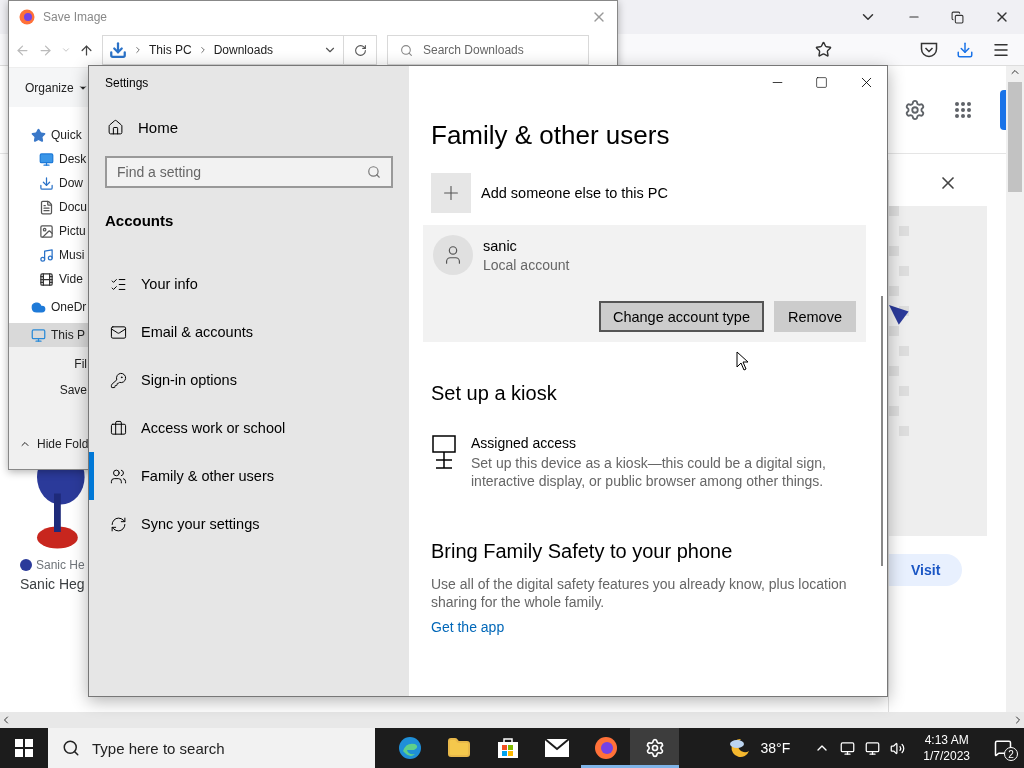 Image resolution: width=1024 pixels, height=768 pixels. Describe the element at coordinates (241, 332) in the screenshot. I see `nav-item: Email & accounts` at that location.